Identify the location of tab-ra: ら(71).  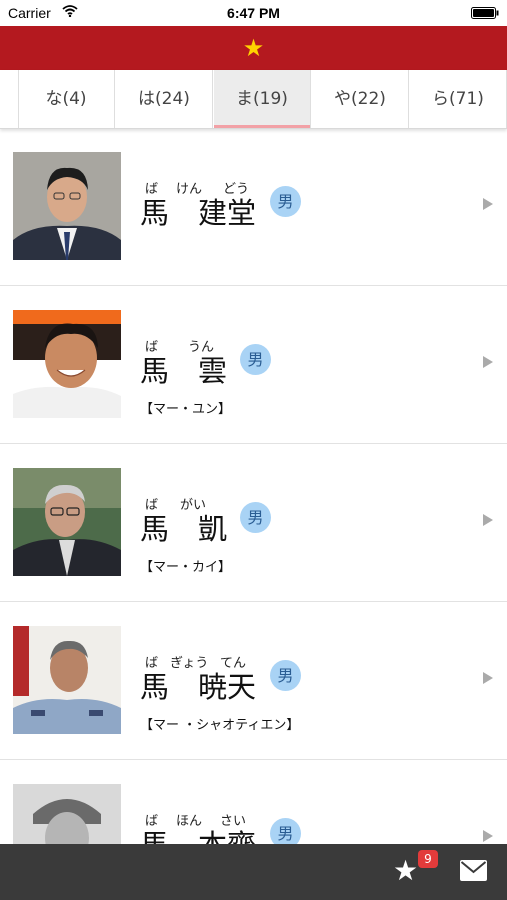
(458, 99).